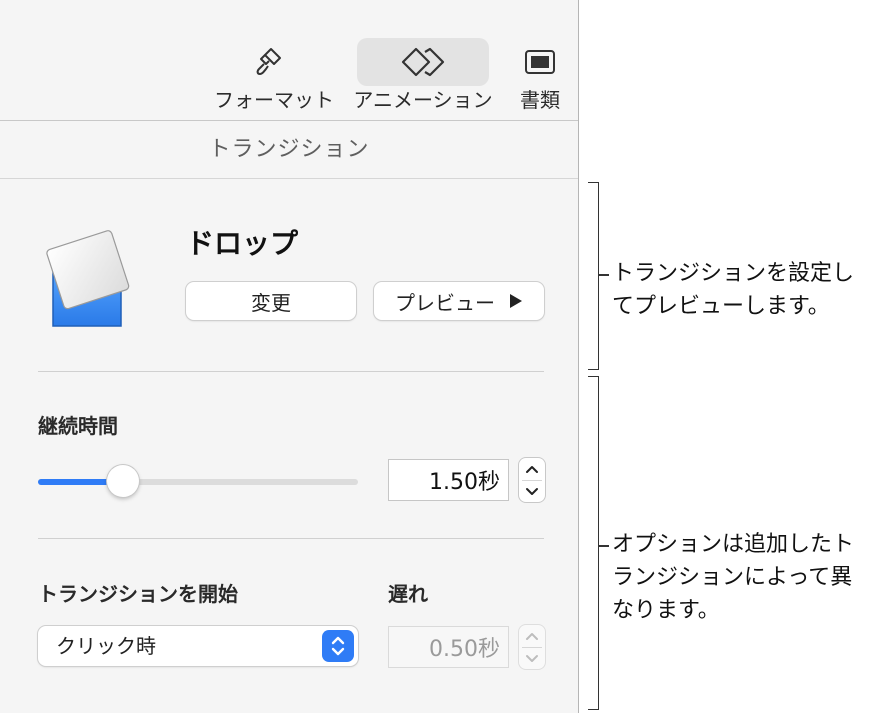 The width and height of the screenshot is (894, 713). I want to click on delay-field: 0.50秒, so click(448, 647).